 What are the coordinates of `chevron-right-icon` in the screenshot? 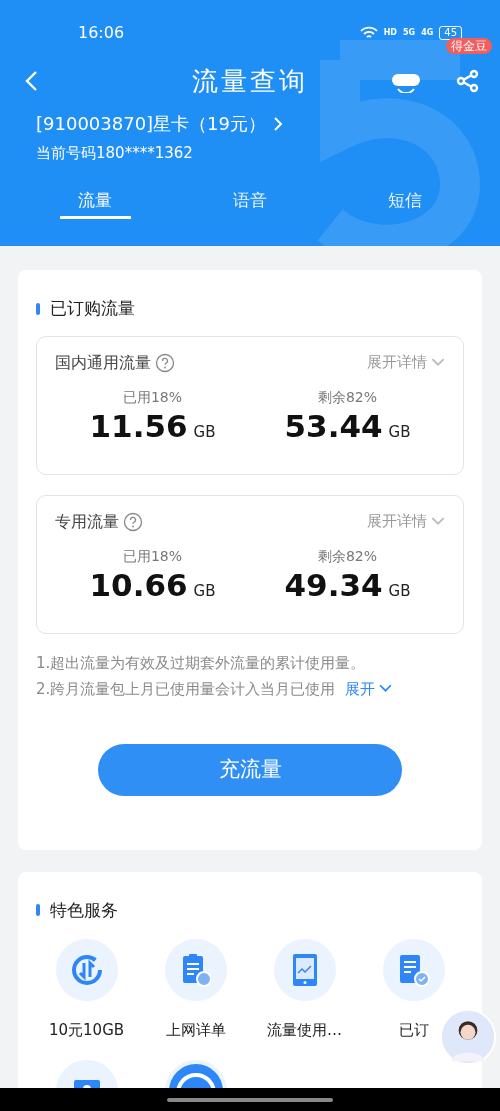 It's located at (279, 123).